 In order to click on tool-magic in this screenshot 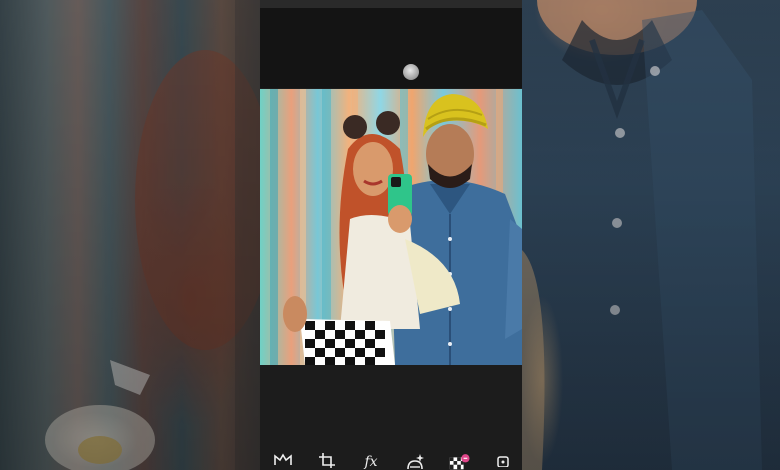, I will do `click(415, 461)`.